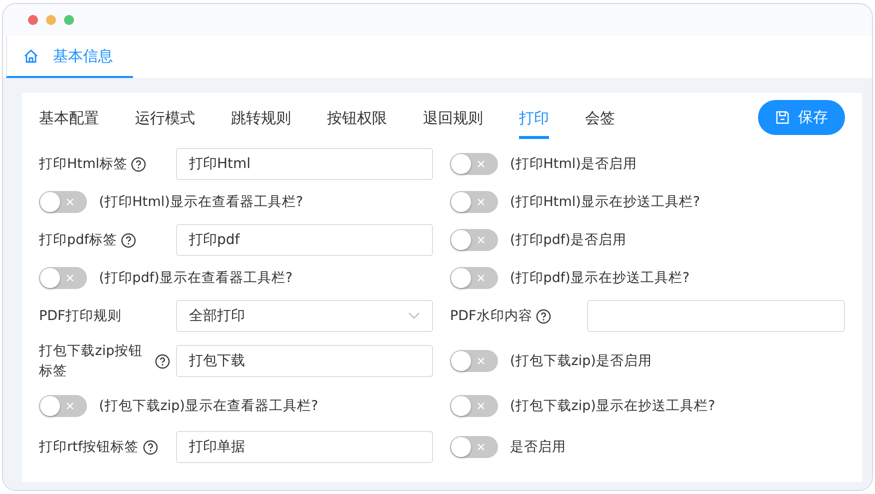 This screenshot has width=875, height=494. What do you see at coordinates (51, 20) in the screenshot?
I see `minimize-dot` at bounding box center [51, 20].